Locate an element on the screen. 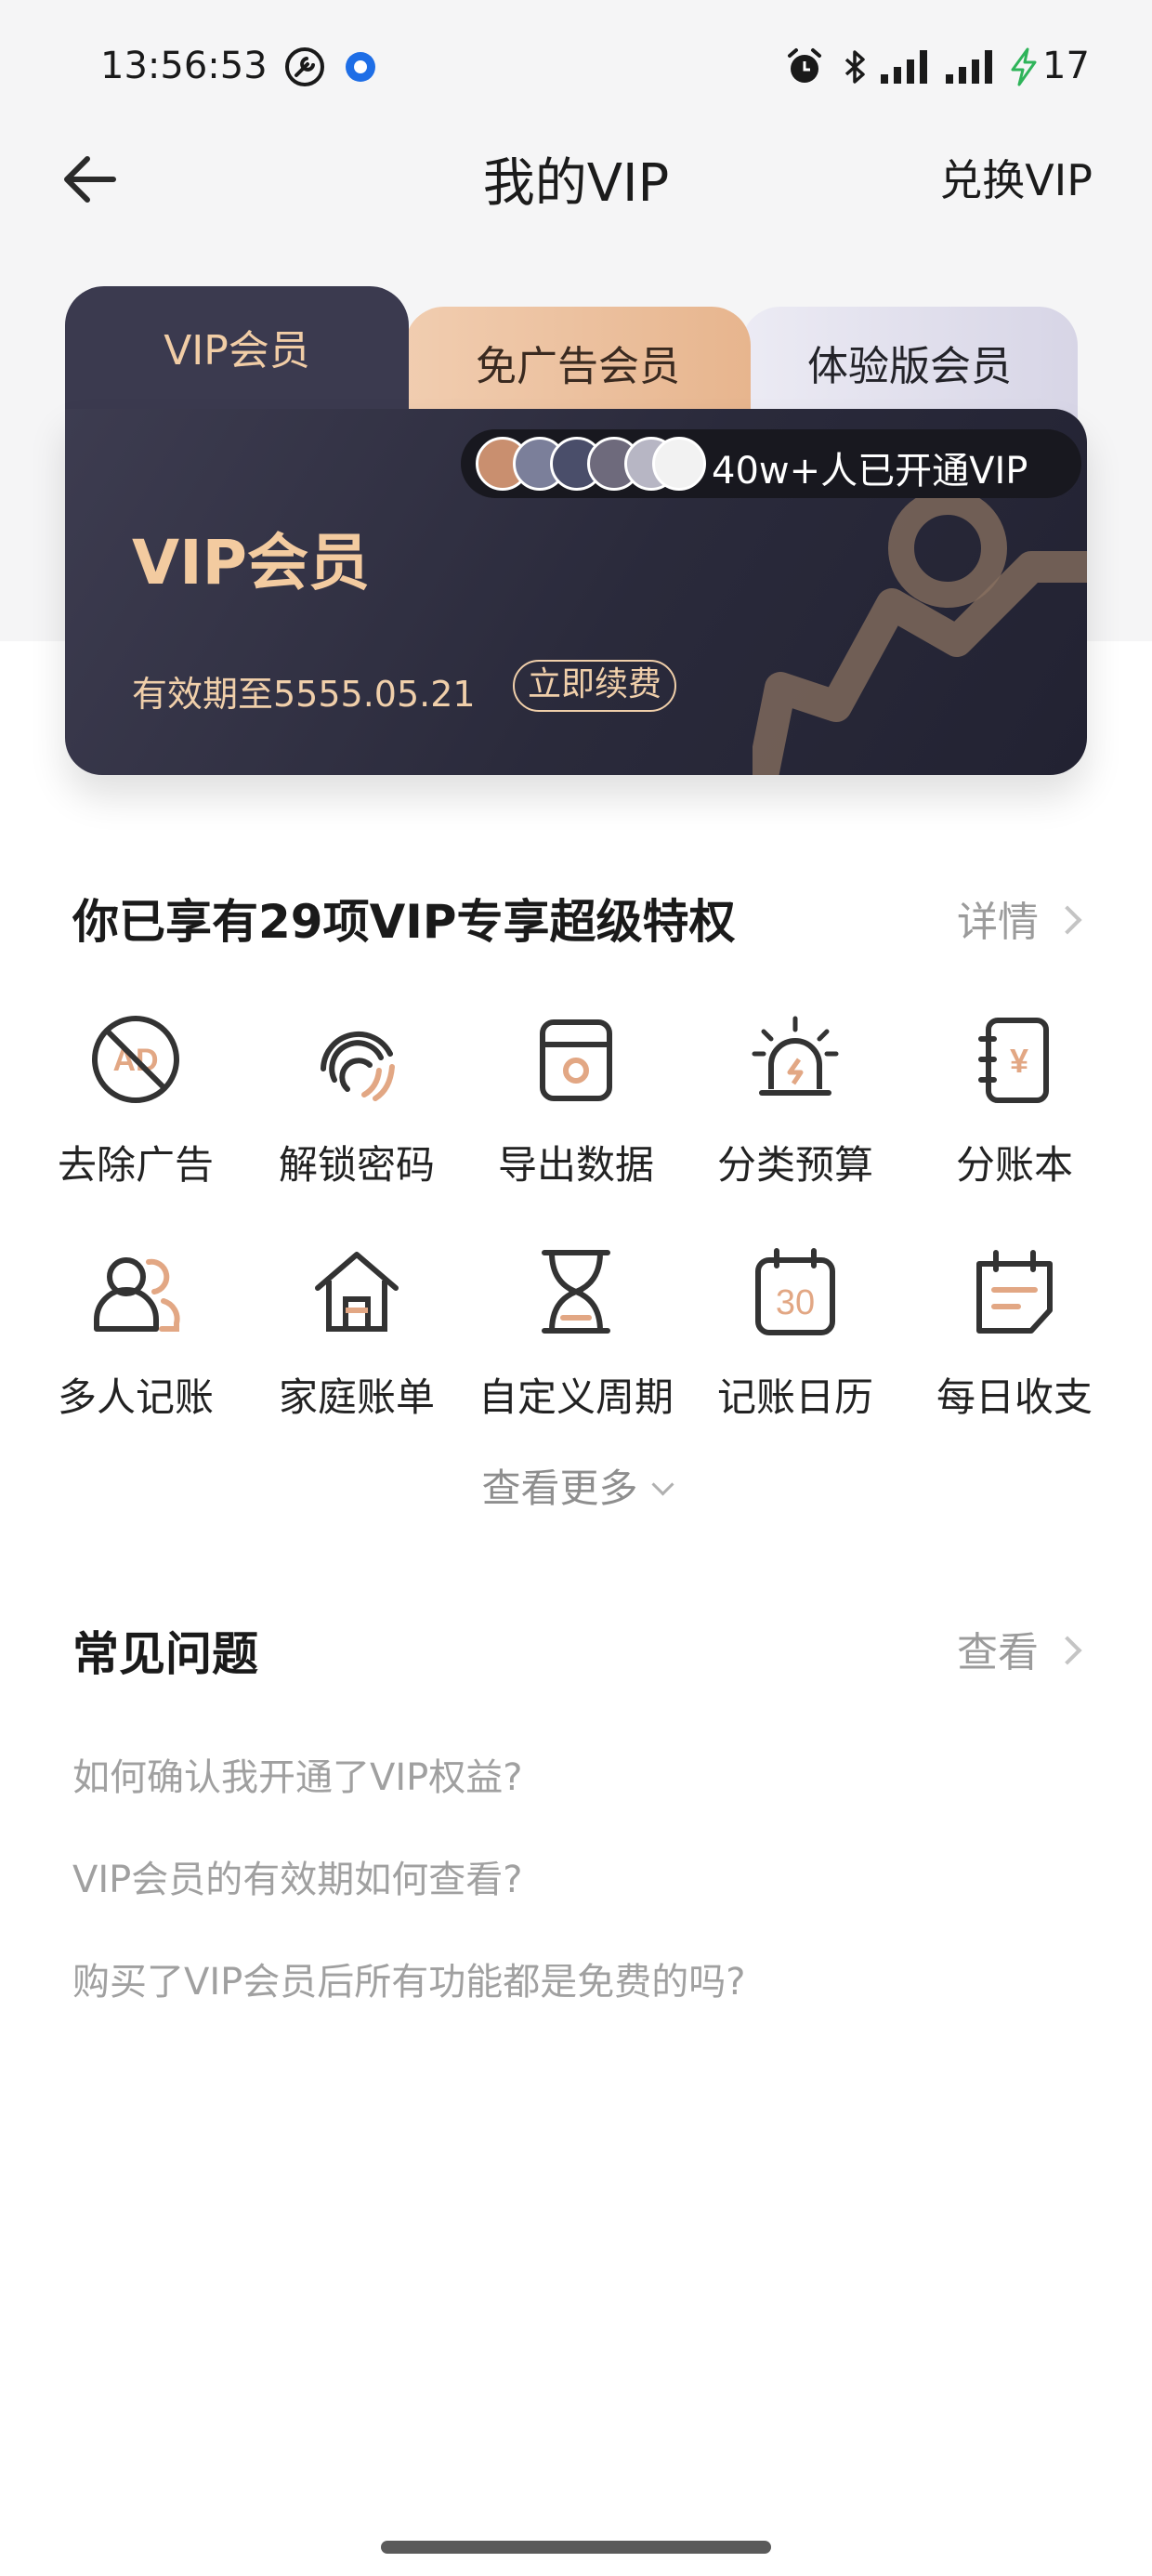 This screenshot has height=2576, width=1152. no-ad-icon: AD is located at coordinates (135, 1059).